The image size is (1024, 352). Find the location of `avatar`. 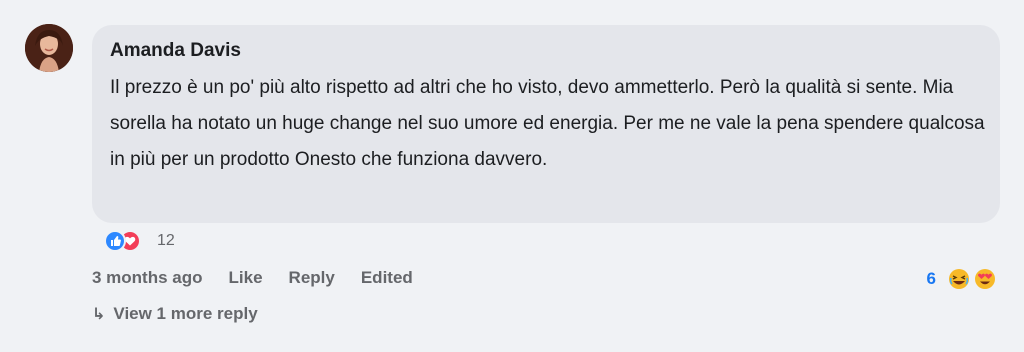

avatar is located at coordinates (49, 48).